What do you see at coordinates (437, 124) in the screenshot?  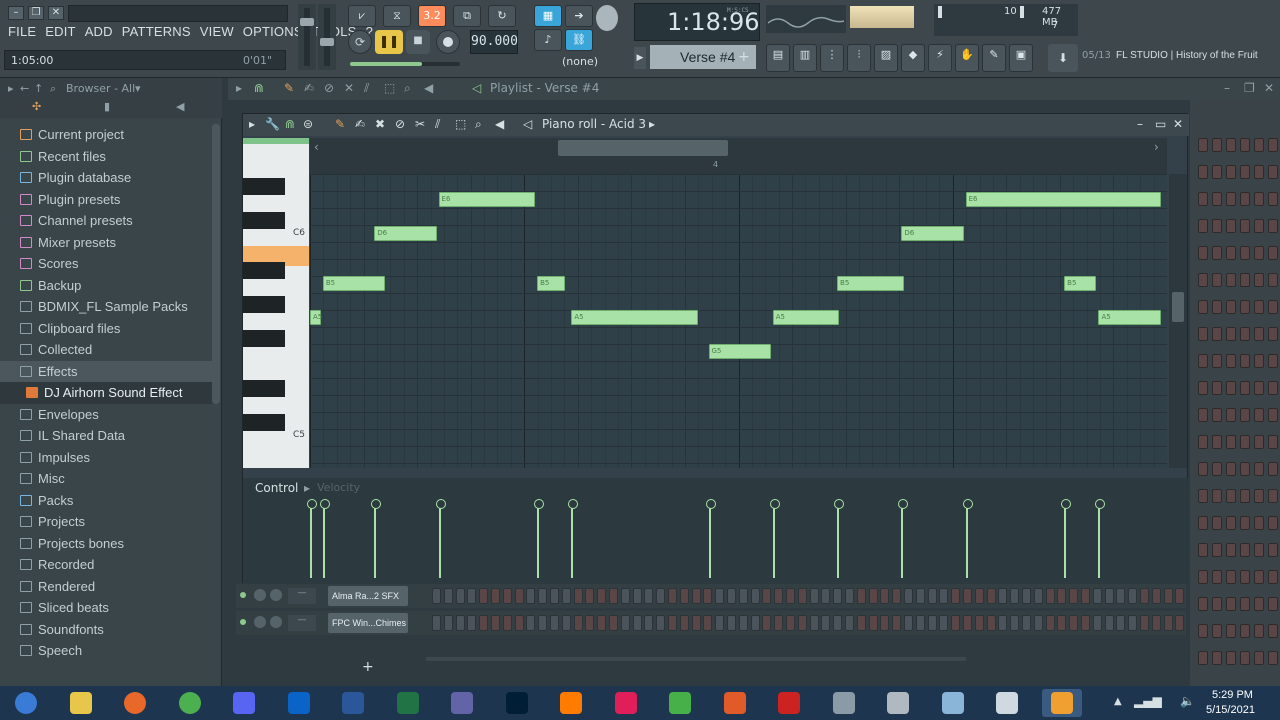 I see `pr-knife-icon: ⫽` at bounding box center [437, 124].